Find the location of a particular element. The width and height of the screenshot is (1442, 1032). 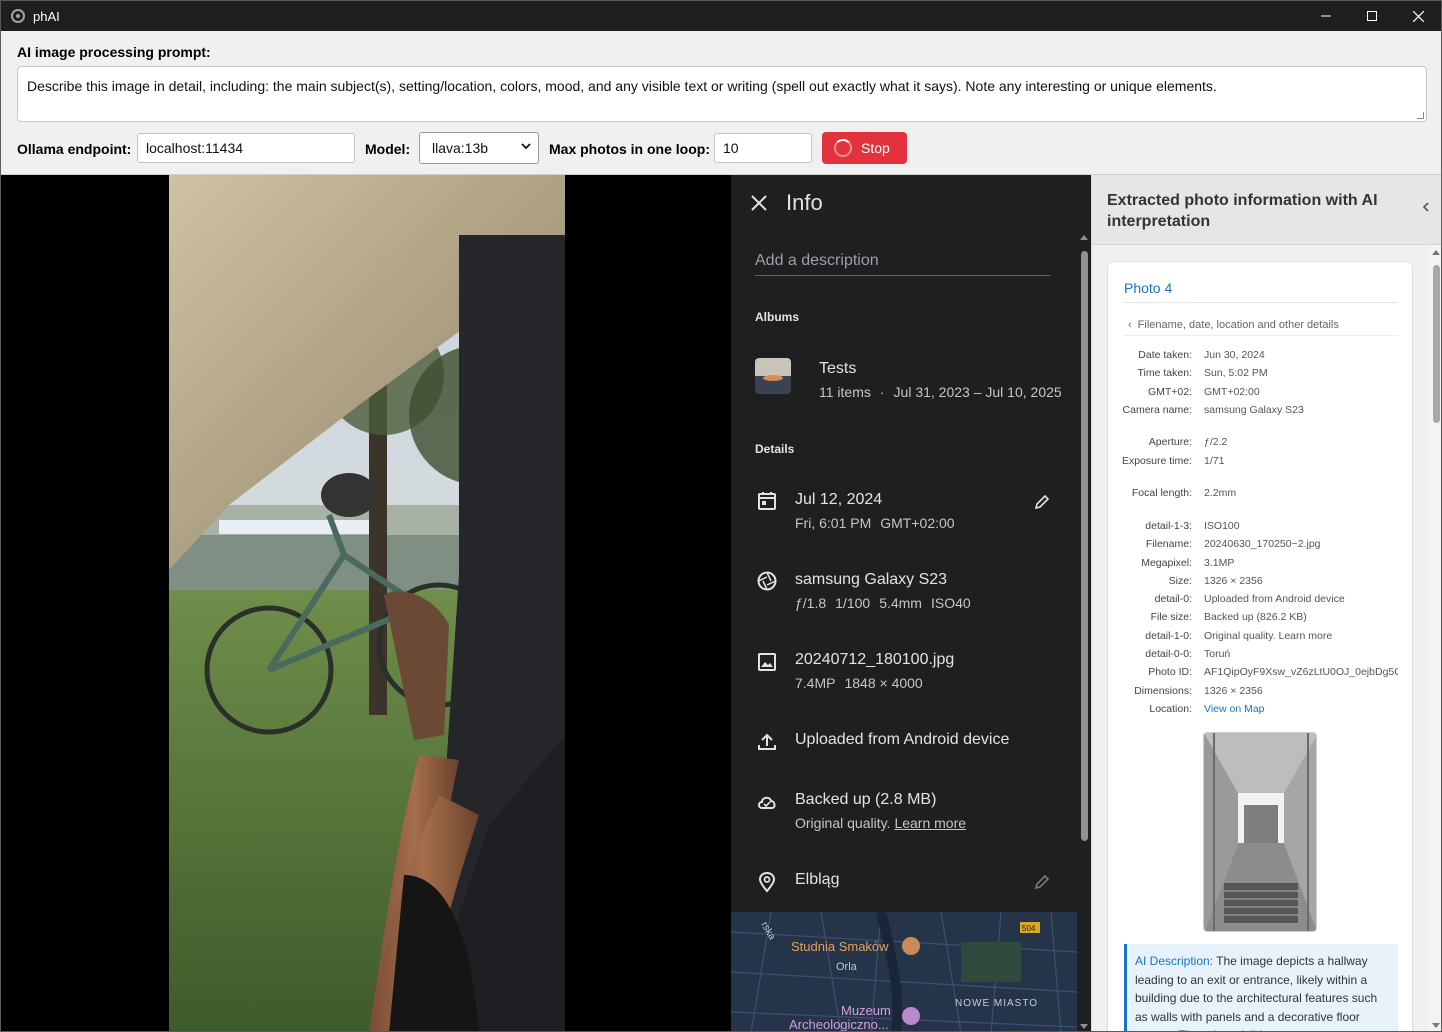

album-image is located at coordinates (773, 376).